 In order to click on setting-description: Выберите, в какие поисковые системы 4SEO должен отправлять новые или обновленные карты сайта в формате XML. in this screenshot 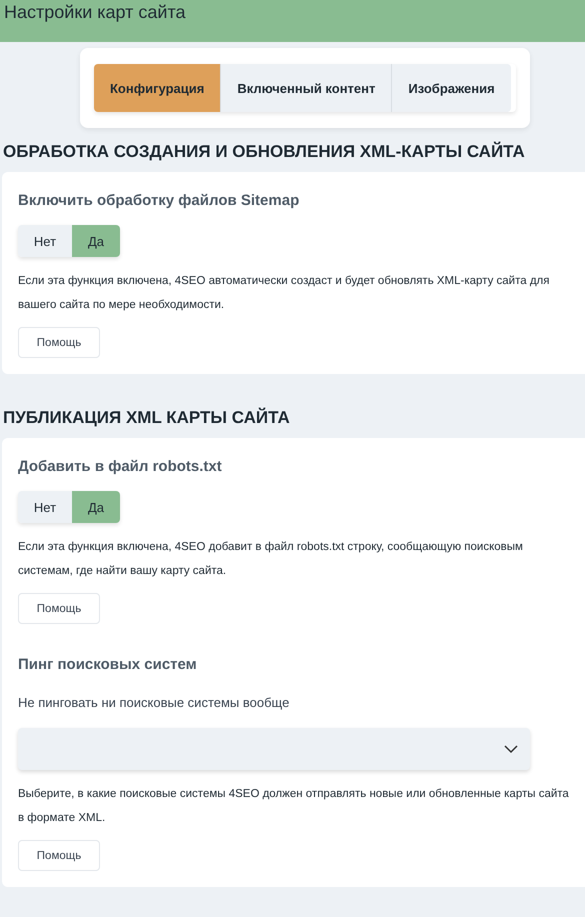, I will do `click(293, 806)`.